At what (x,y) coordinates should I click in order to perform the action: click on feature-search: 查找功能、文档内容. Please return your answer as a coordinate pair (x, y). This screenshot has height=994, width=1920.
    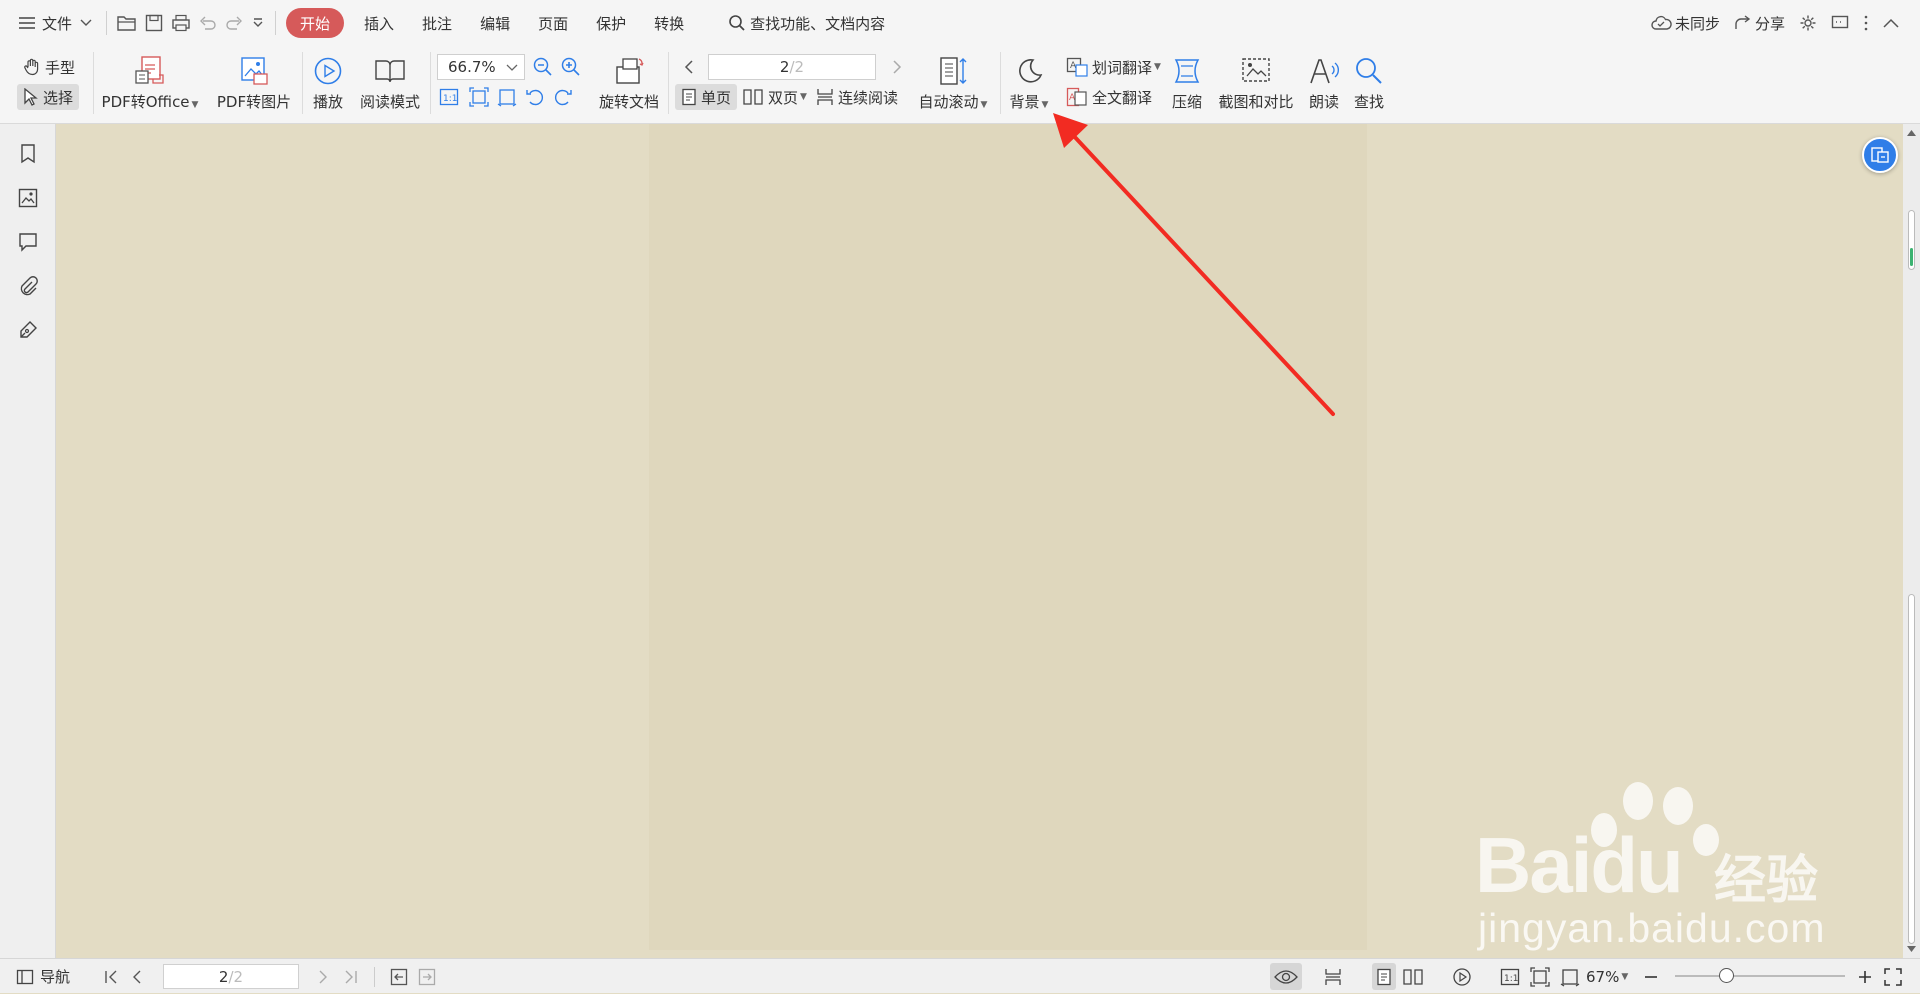
    Looking at the image, I should click on (806, 23).